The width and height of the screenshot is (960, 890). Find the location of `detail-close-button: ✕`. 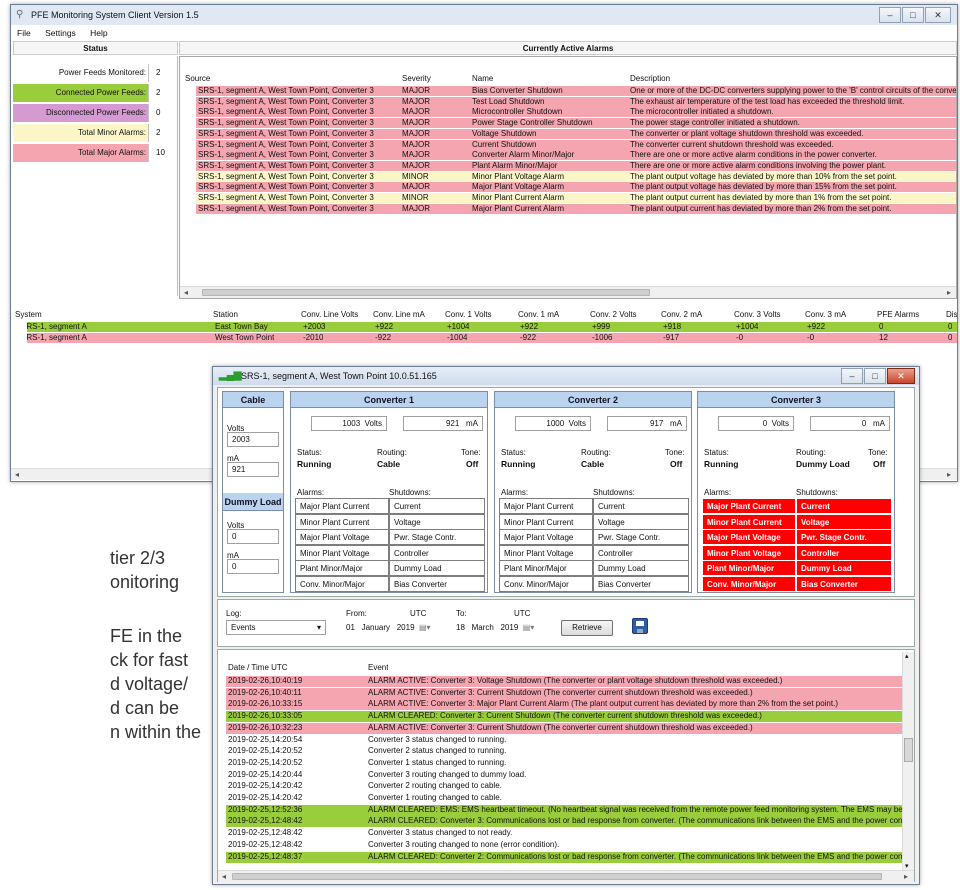

detail-close-button: ✕ is located at coordinates (901, 376).